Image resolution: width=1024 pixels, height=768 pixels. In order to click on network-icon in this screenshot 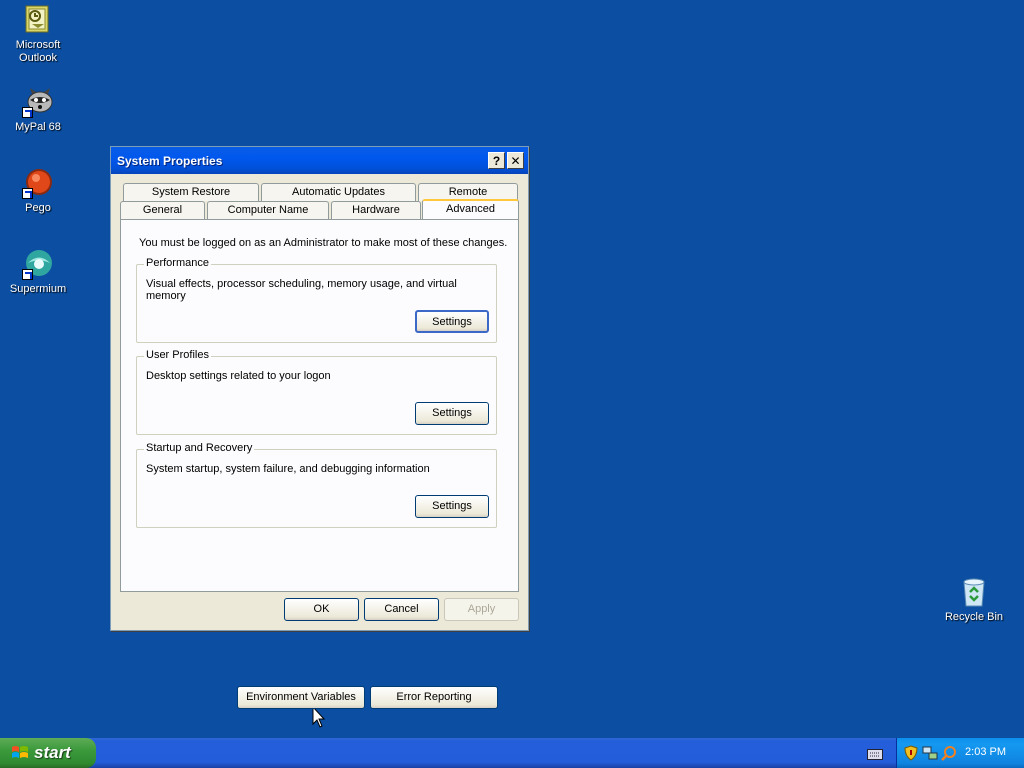, I will do `click(930, 753)`.